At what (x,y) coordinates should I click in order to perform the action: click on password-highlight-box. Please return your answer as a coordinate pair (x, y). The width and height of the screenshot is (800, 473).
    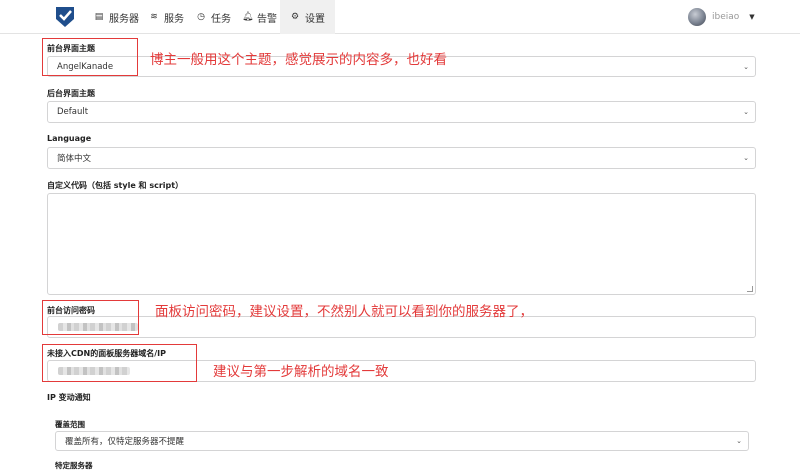
    Looking at the image, I should click on (90, 317).